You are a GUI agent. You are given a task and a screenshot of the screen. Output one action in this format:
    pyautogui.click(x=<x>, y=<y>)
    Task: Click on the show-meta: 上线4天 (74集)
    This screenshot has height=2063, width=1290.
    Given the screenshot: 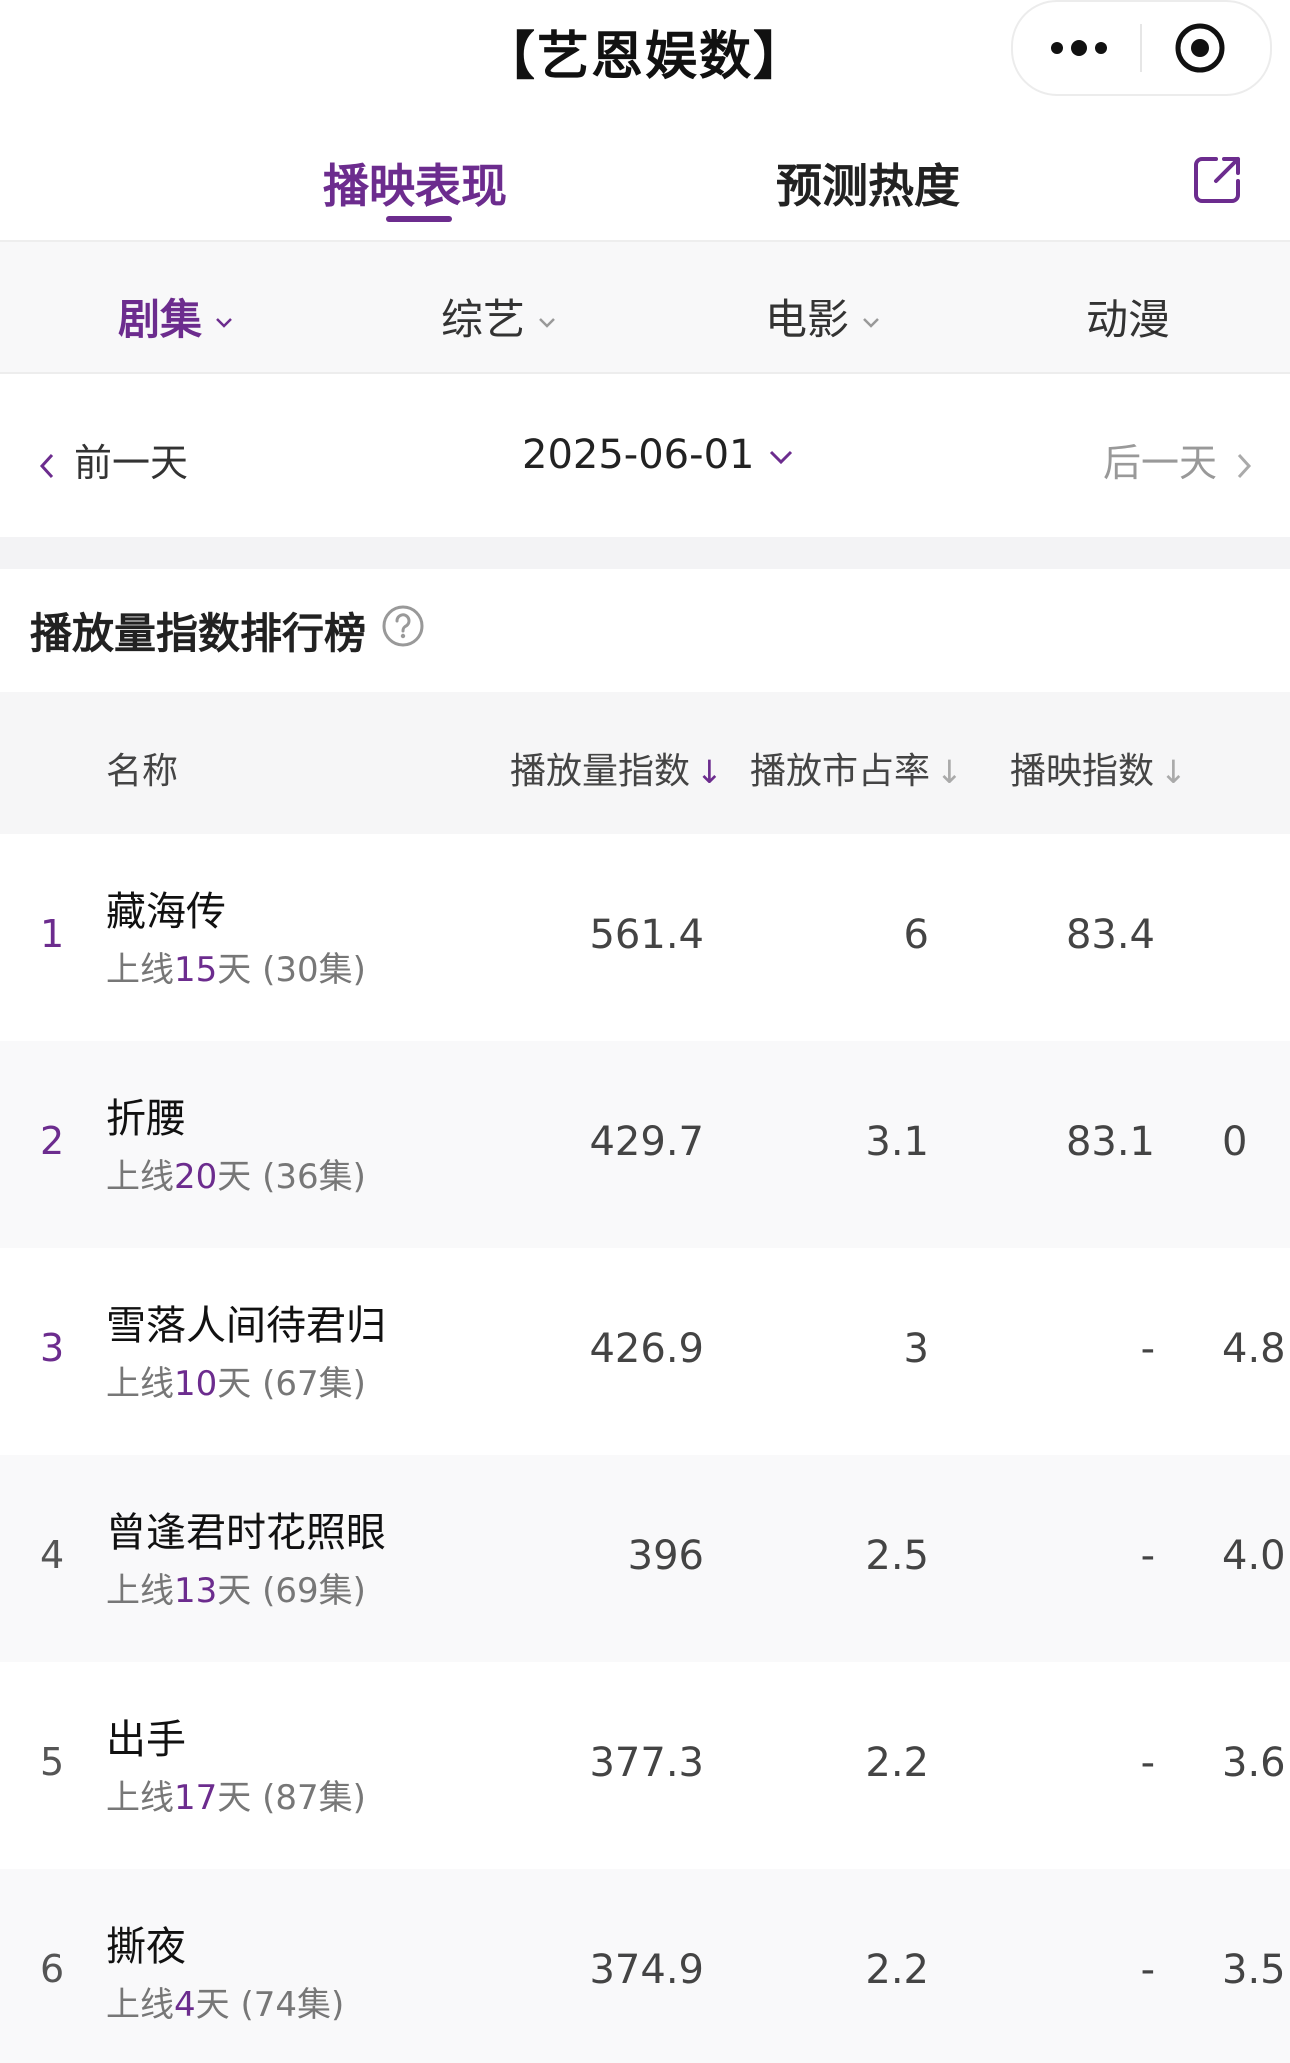 What is the action you would take?
    pyautogui.click(x=225, y=2001)
    